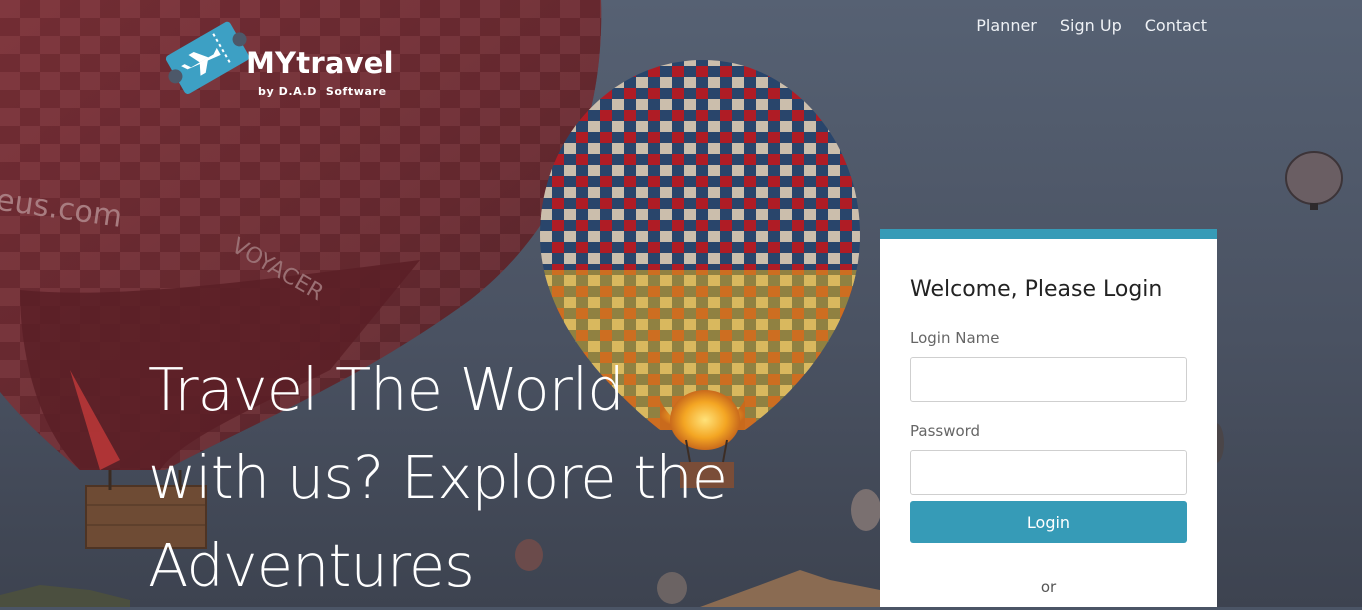 Image resolution: width=1362 pixels, height=610 pixels. Describe the element at coordinates (945, 431) in the screenshot. I see `password-label: Password` at that location.